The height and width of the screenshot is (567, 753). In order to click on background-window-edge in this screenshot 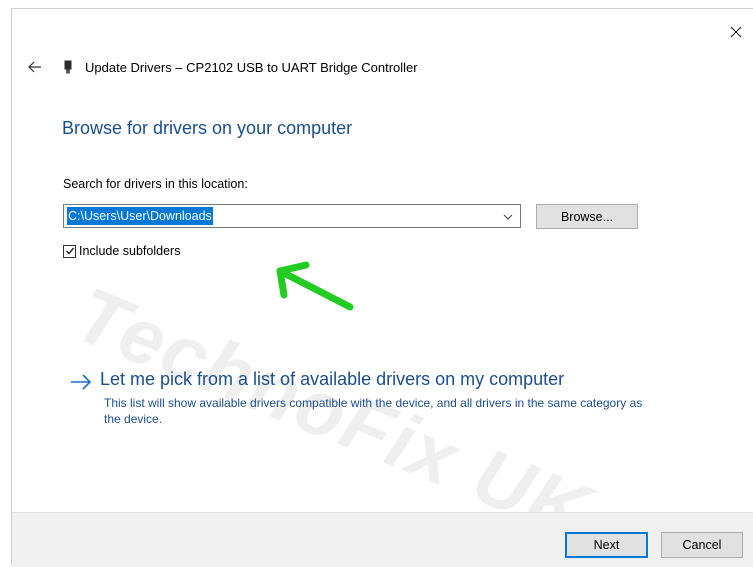, I will do `click(5, 282)`.